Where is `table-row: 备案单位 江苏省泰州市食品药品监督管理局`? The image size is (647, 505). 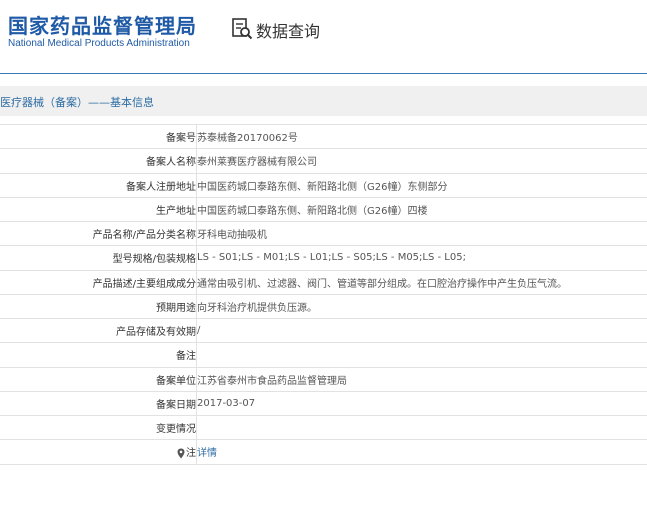
table-row: 备案单位 江苏省泰州市食品药品监督管理局 is located at coordinates (323, 379).